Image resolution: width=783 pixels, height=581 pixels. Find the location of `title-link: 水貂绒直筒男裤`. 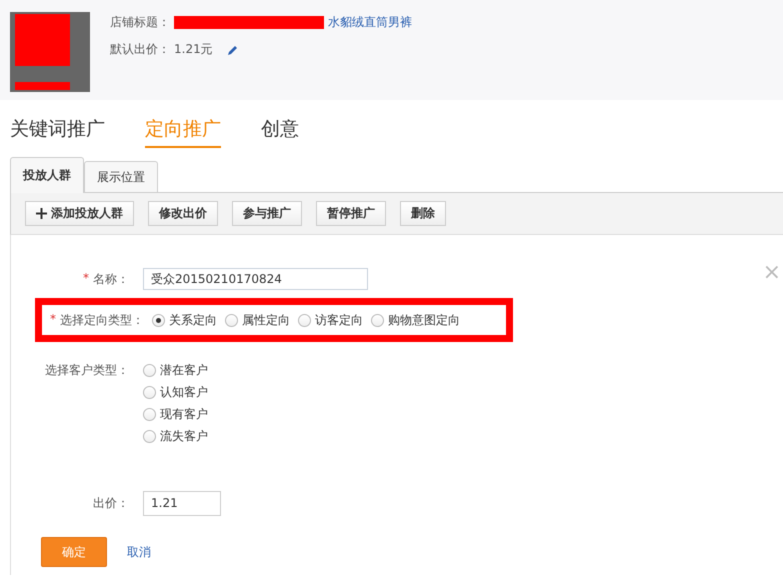

title-link: 水貂绒直筒男裤 is located at coordinates (370, 22).